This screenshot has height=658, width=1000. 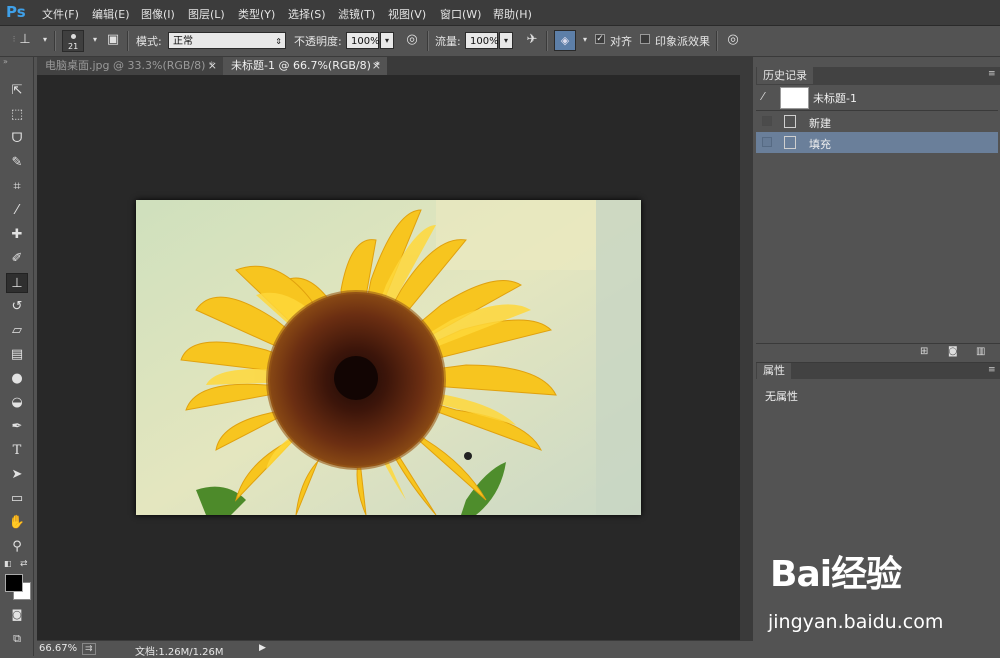 What do you see at coordinates (17, 379) in the screenshot?
I see `blur-tool-icon: ●` at bounding box center [17, 379].